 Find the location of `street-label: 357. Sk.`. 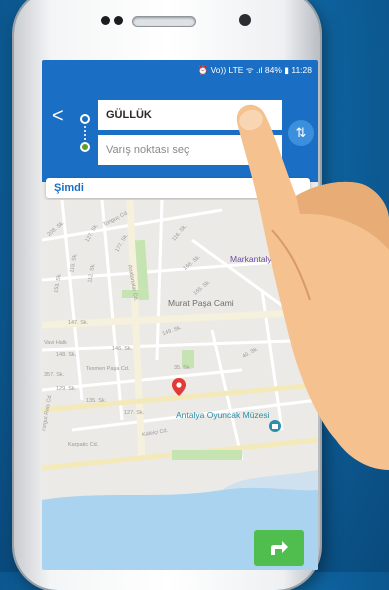

street-label: 357. Sk. is located at coordinates (54, 375).